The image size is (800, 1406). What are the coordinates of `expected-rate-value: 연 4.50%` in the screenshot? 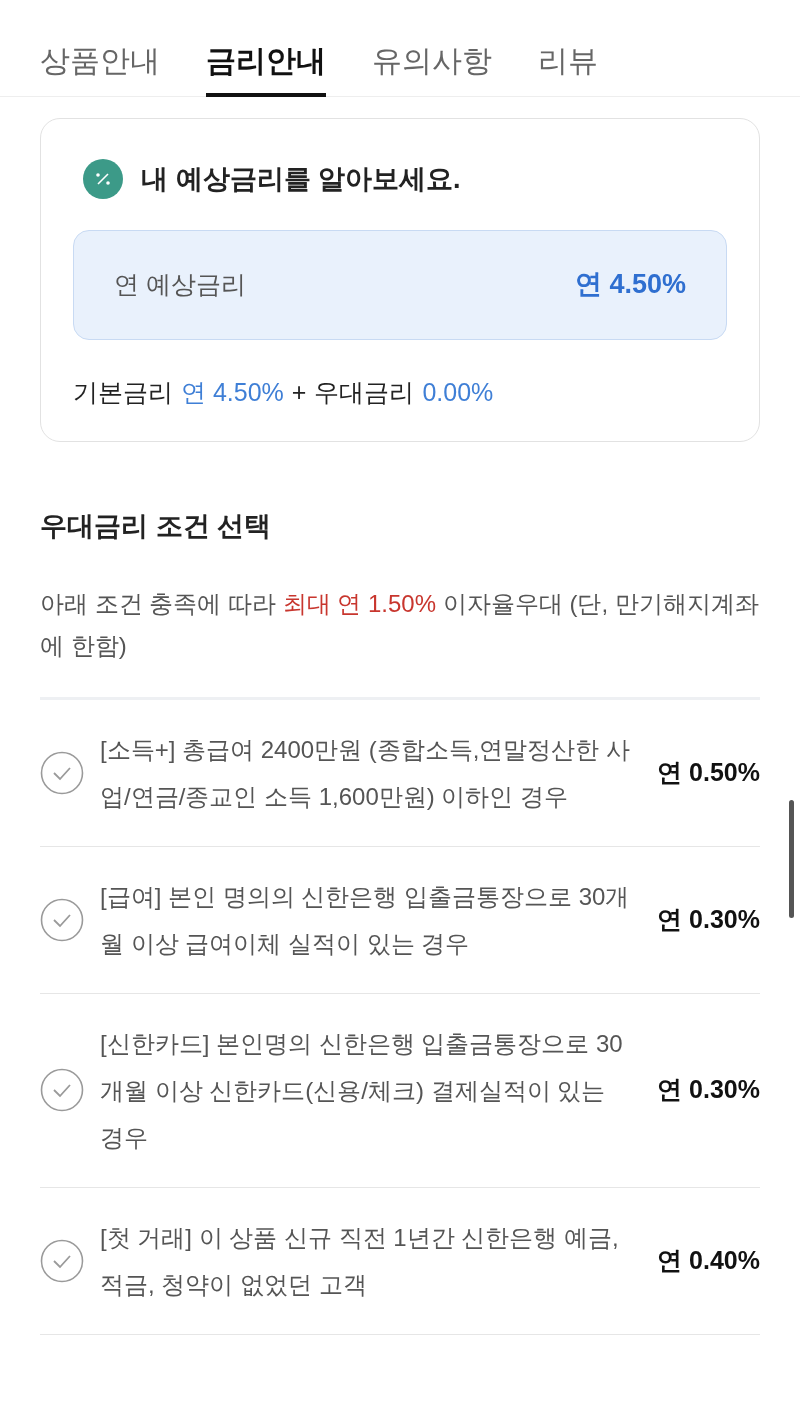 It's located at (630, 285).